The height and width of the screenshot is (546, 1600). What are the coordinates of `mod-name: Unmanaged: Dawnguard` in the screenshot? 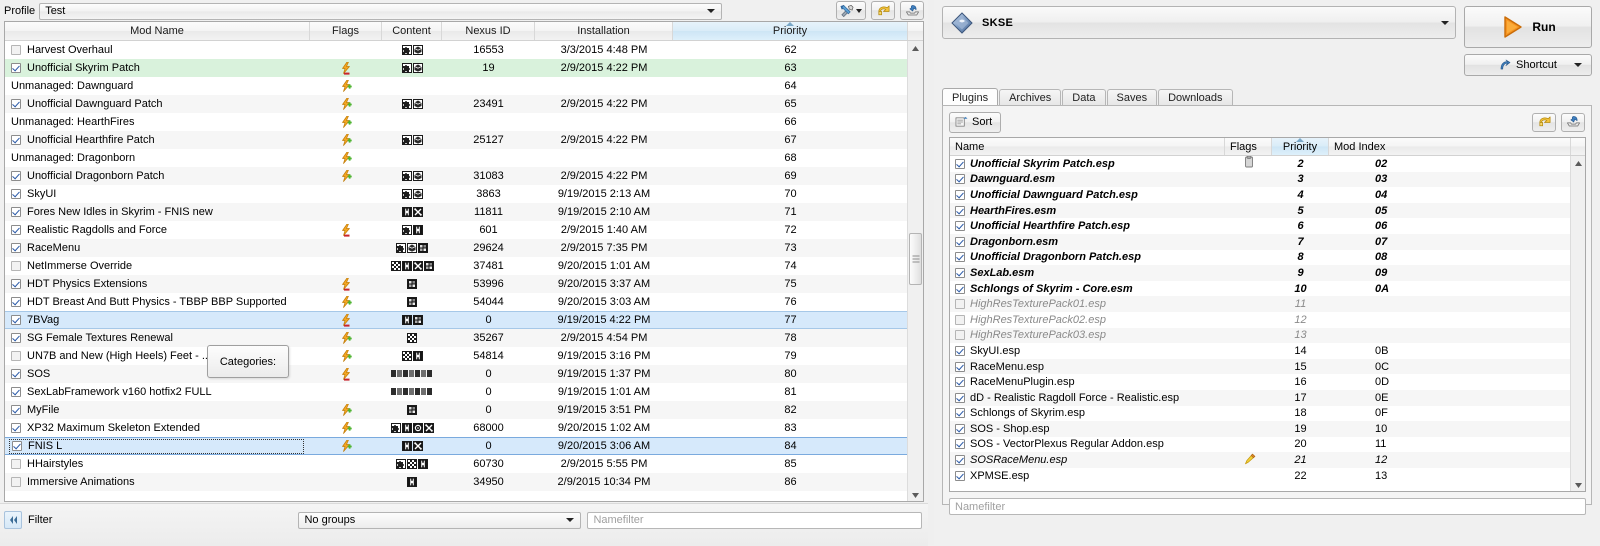 It's located at (157, 85).